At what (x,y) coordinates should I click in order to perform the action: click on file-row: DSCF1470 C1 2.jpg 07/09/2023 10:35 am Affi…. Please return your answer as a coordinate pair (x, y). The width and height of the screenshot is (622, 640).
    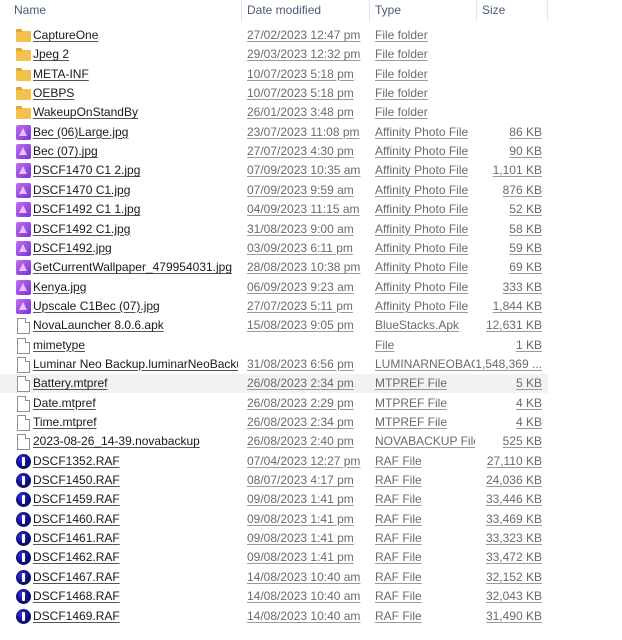
    Looking at the image, I should click on (274, 170).